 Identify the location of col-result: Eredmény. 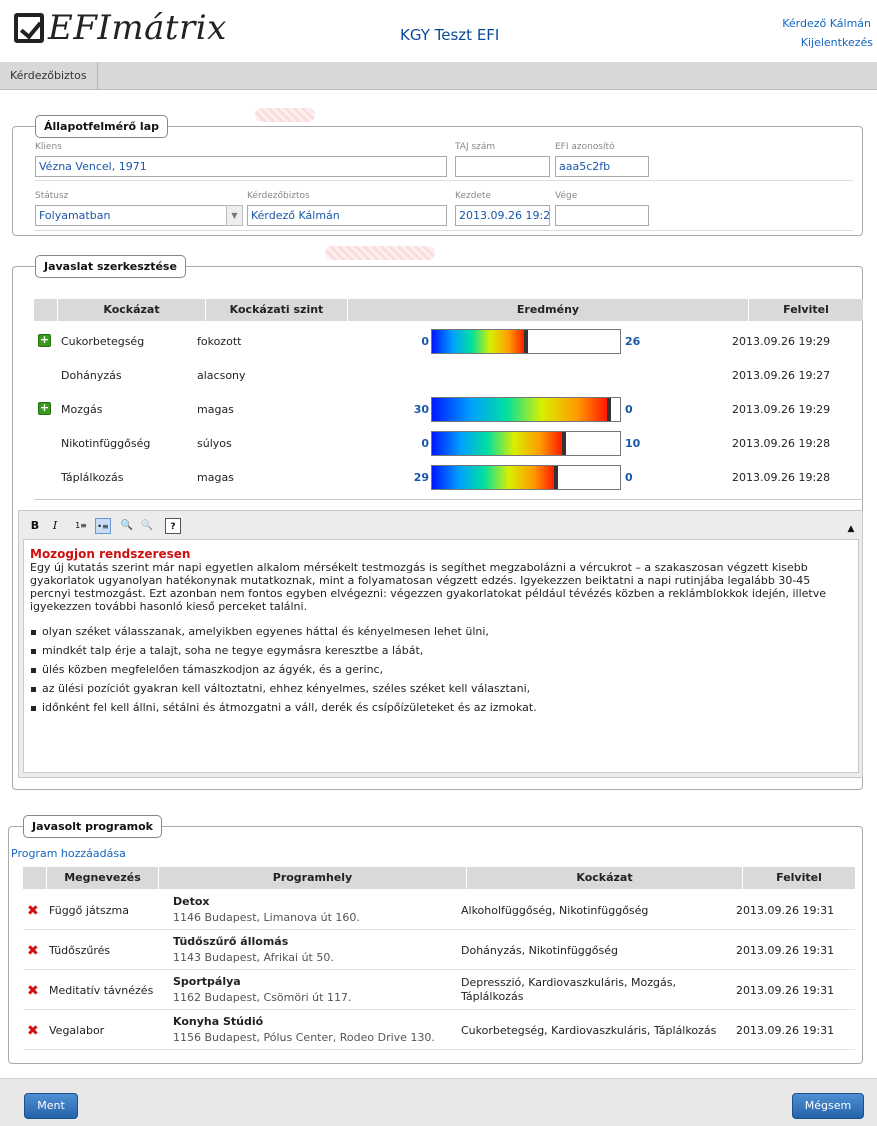
(548, 310).